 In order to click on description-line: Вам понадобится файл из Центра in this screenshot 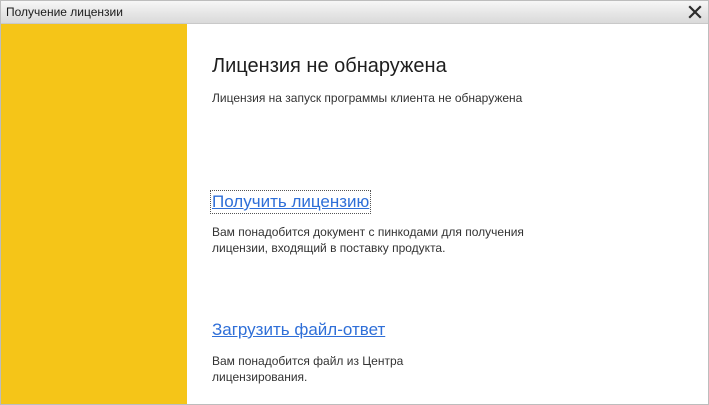, I will do `click(308, 361)`.